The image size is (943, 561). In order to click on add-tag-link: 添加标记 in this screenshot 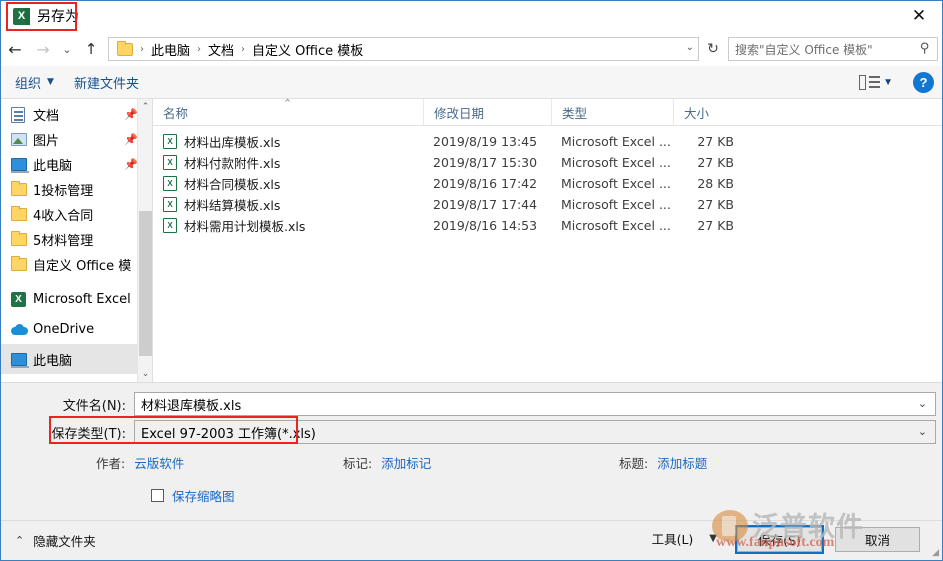, I will do `click(406, 462)`.